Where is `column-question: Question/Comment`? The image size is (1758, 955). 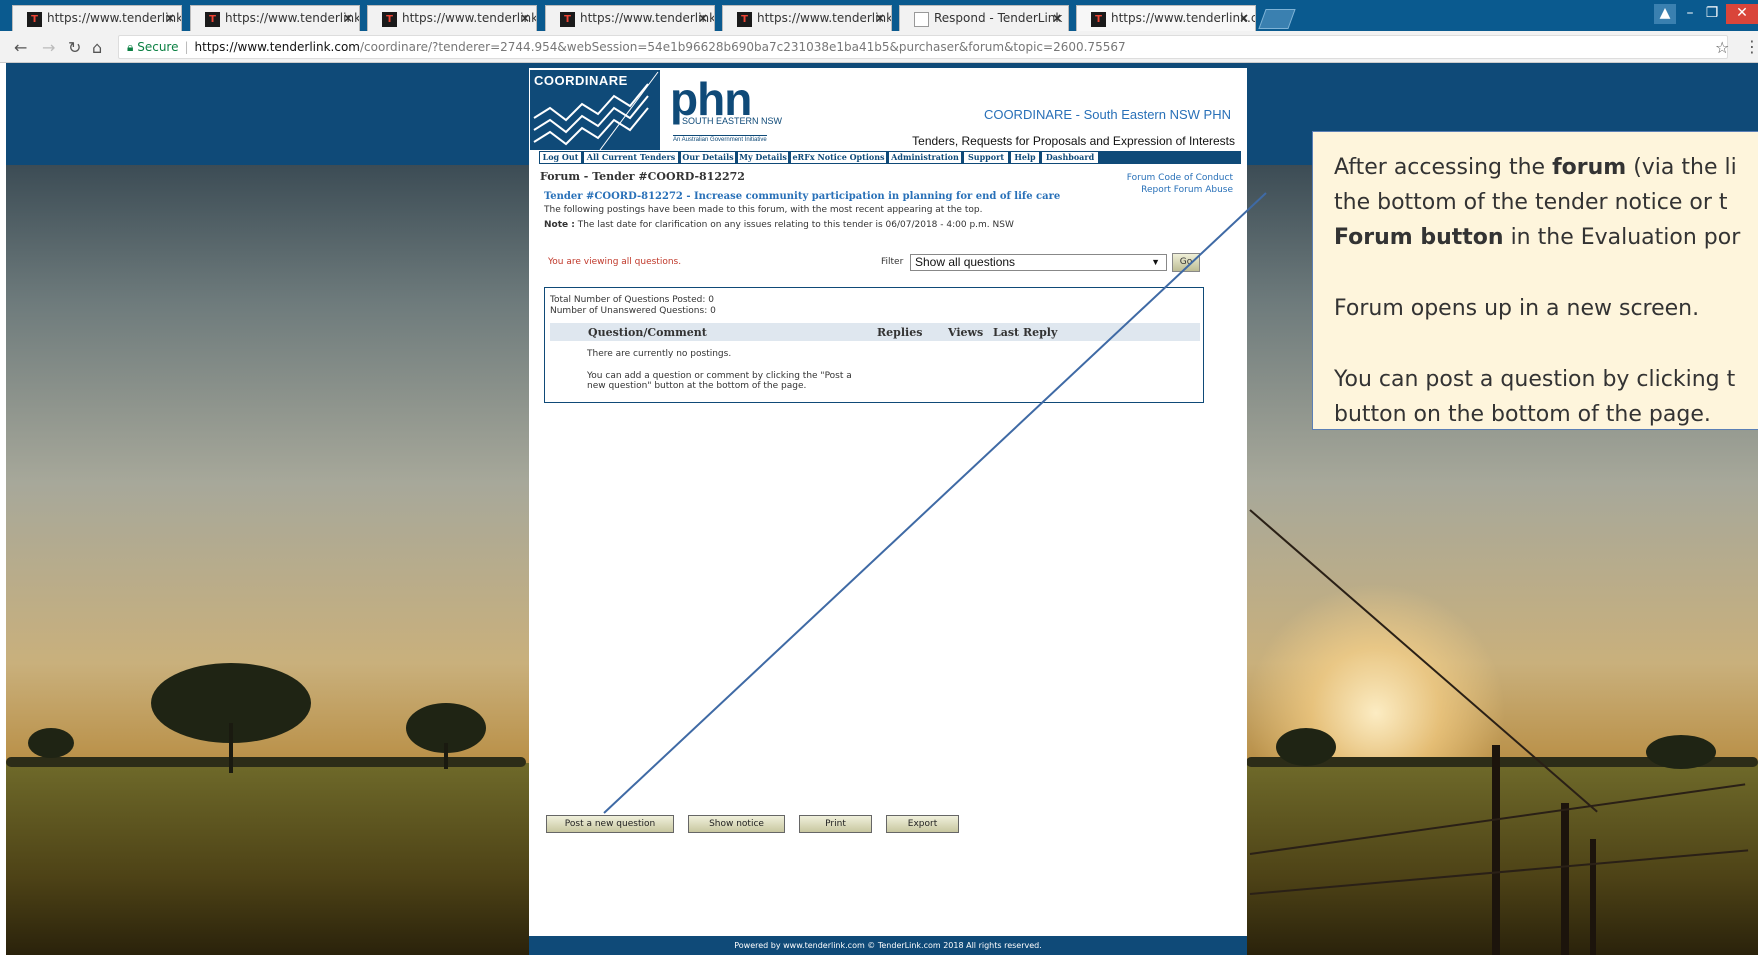 column-question: Question/Comment is located at coordinates (647, 332).